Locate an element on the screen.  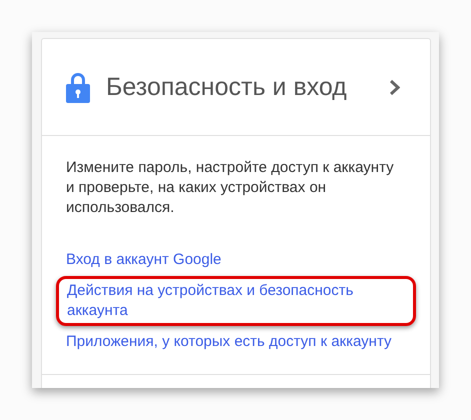
lock-icon is located at coordinates (78, 87).